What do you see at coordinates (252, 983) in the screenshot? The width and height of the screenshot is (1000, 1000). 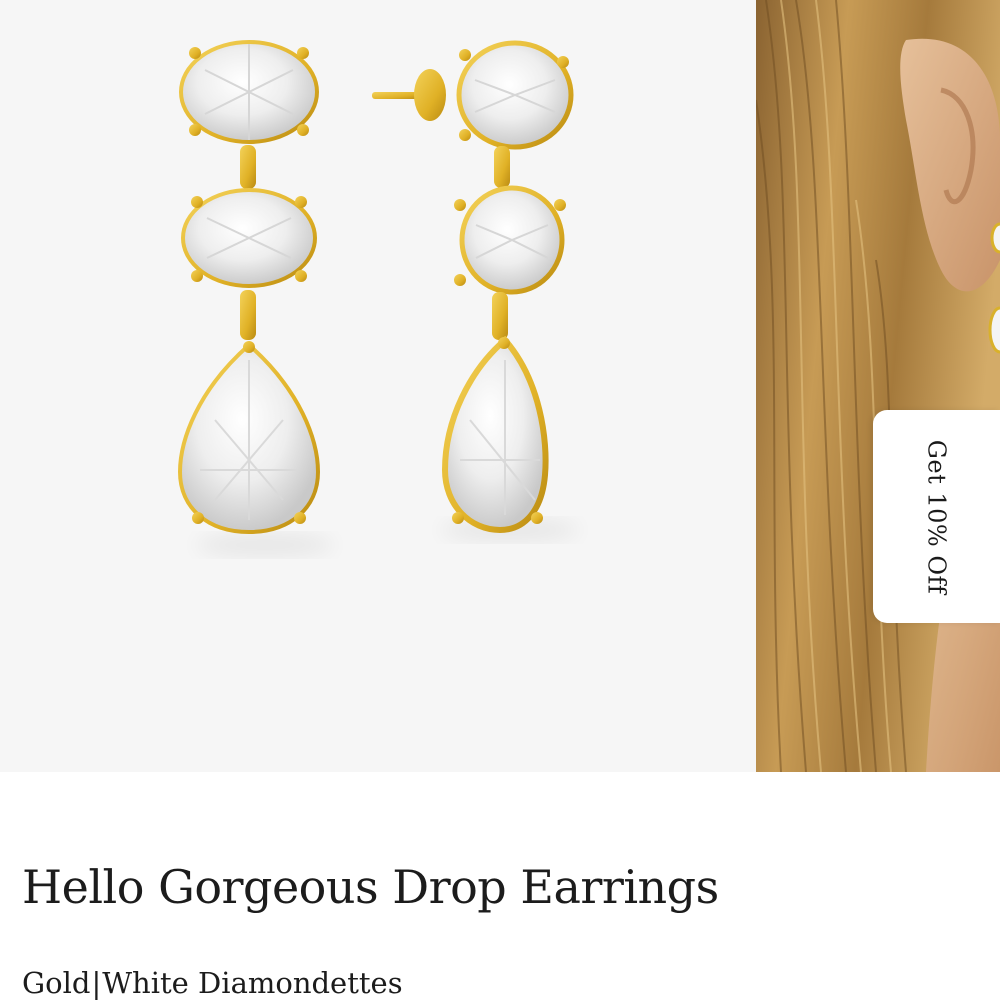 I see `variant-stone: White Diamondettes` at bounding box center [252, 983].